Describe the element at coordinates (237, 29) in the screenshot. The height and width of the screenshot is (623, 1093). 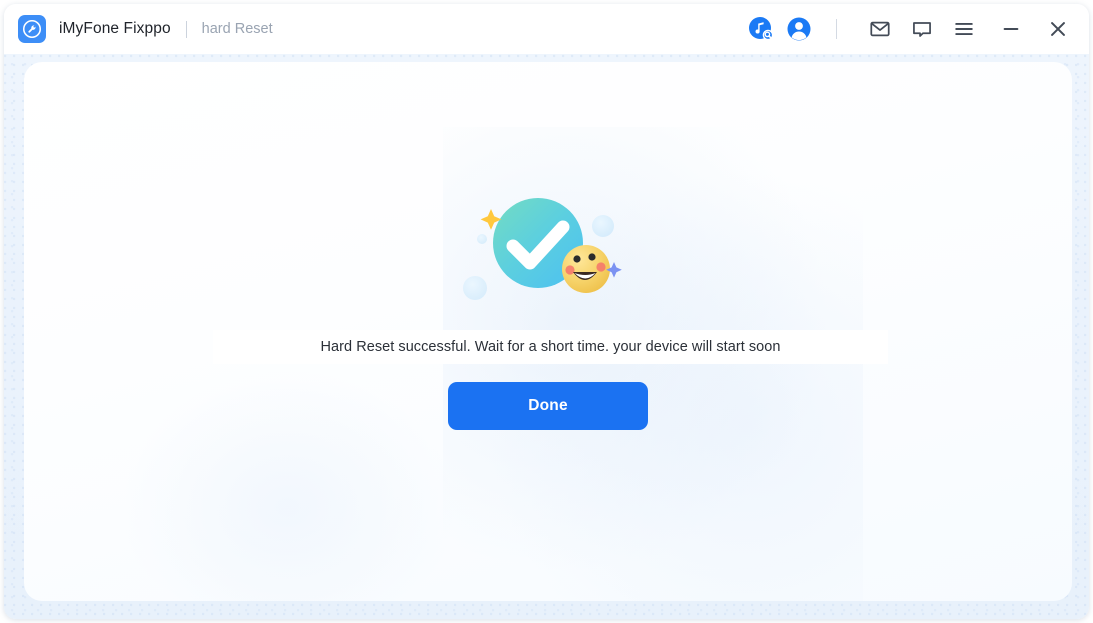
I see `page-title: hard Reset` at that location.